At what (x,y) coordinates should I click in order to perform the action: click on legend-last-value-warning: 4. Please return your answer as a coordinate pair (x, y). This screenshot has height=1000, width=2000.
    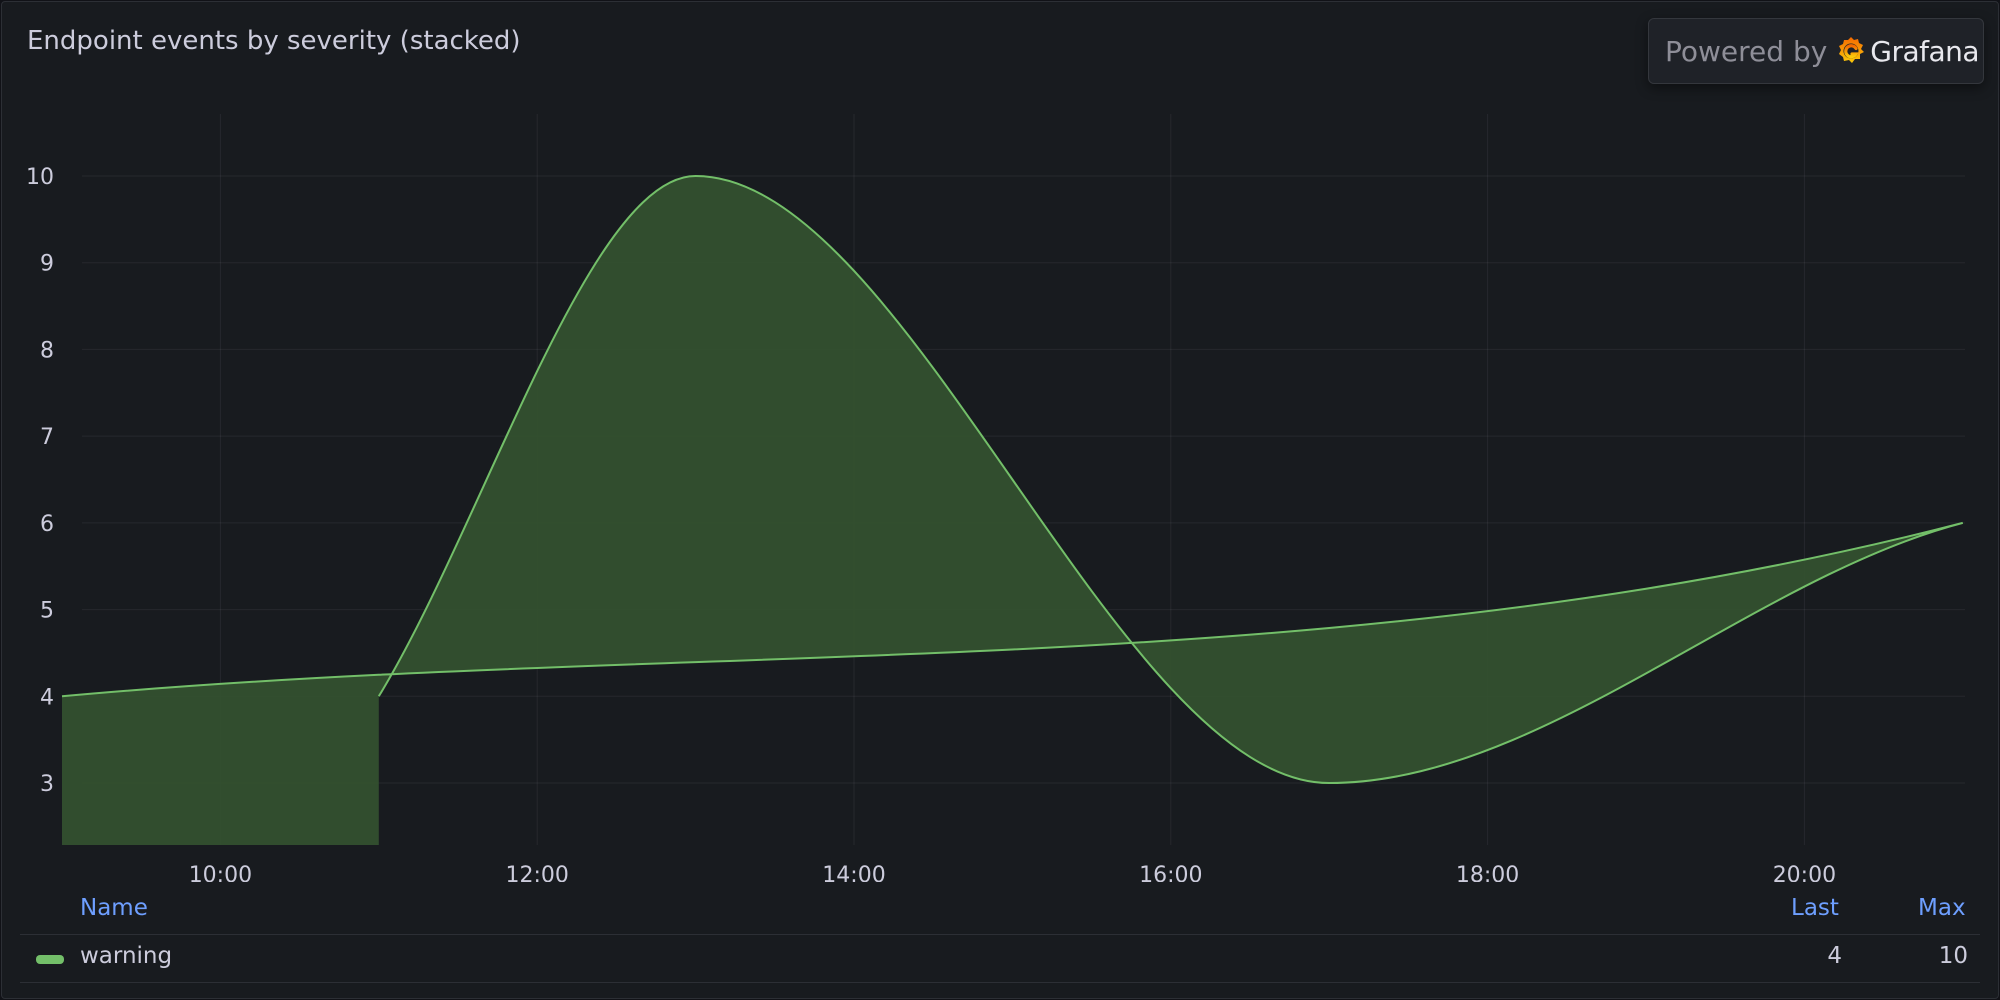
    Looking at the image, I should click on (1834, 956).